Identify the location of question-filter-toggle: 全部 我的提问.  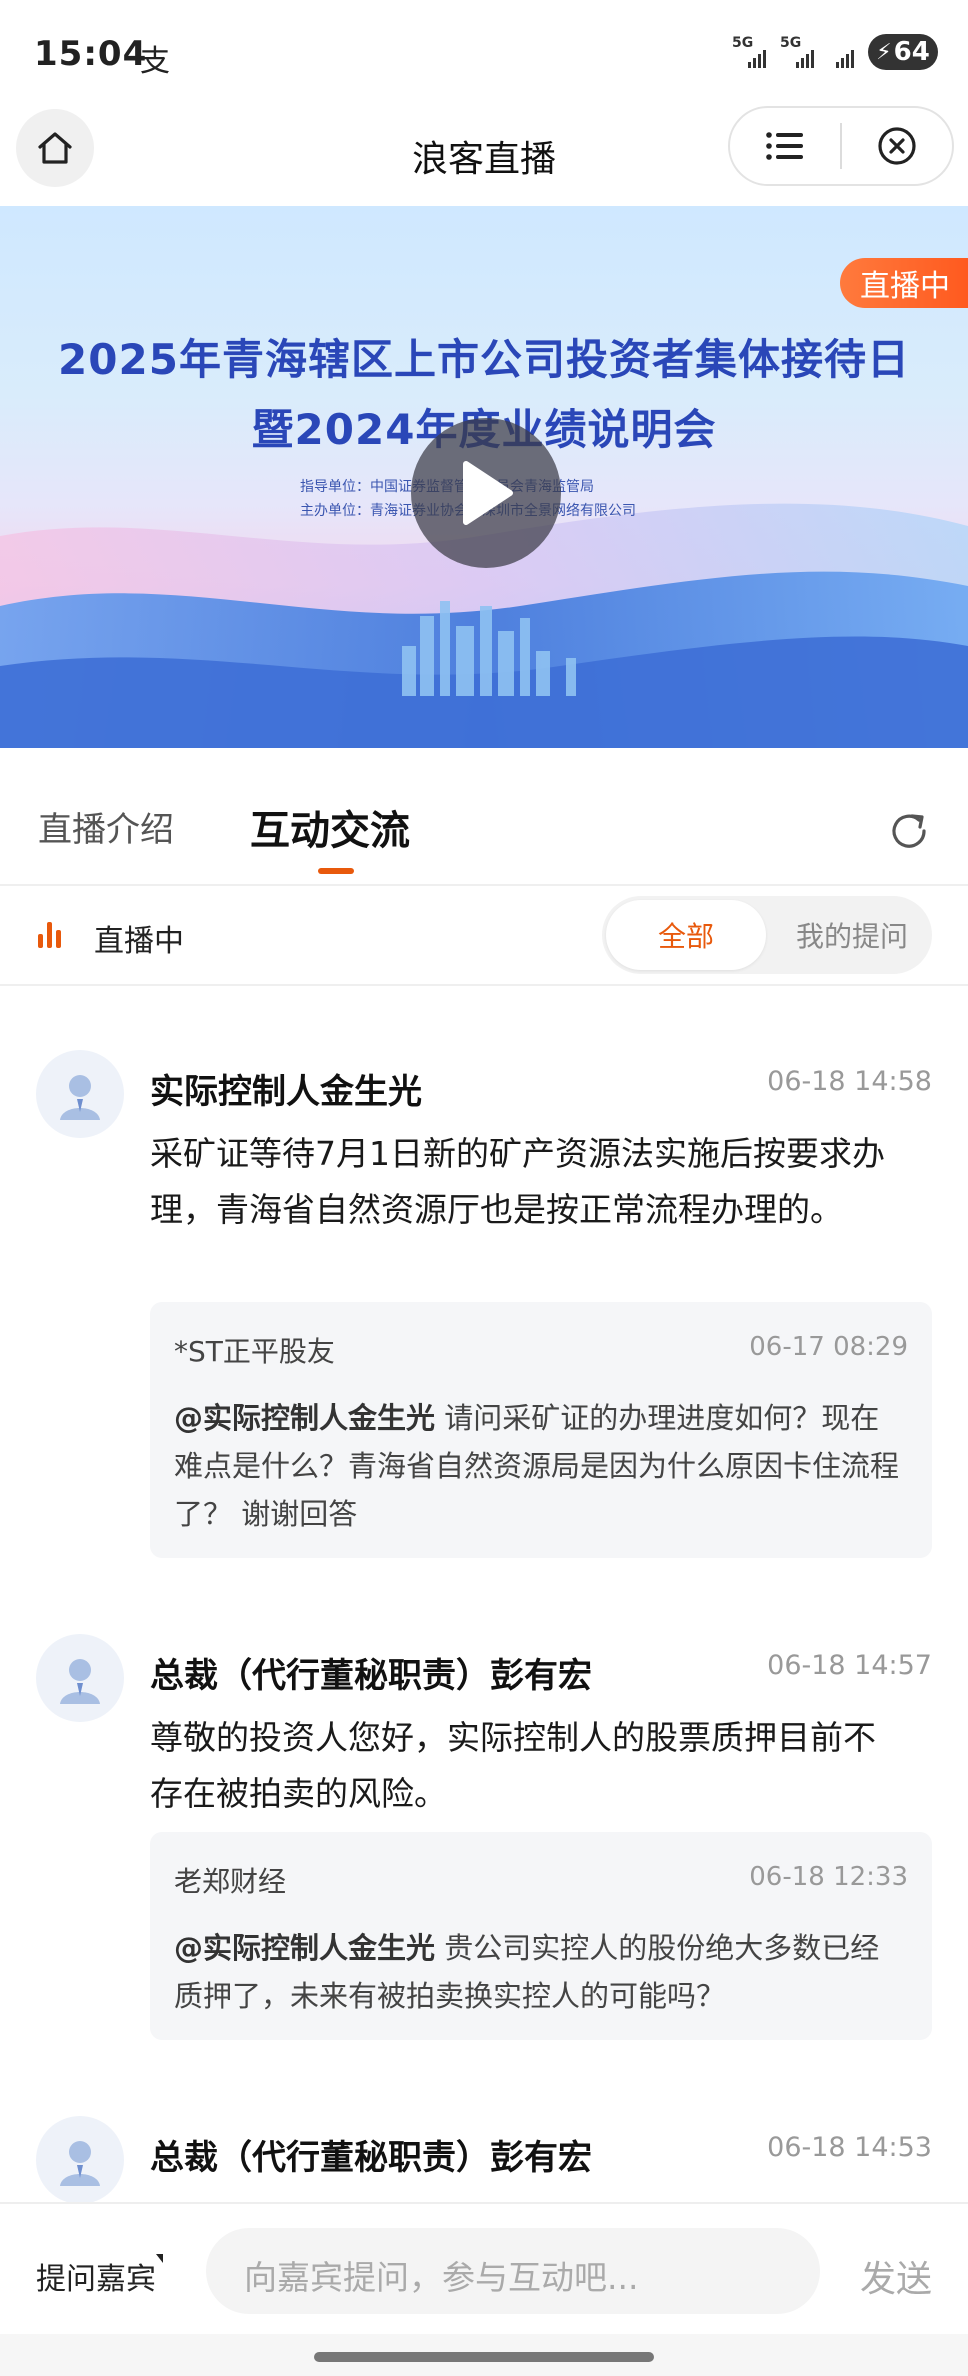
(767, 935).